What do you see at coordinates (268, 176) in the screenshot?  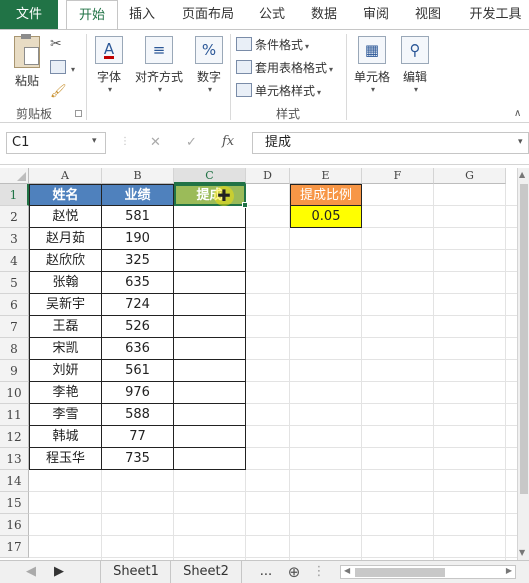 I see `column-header-d: D` at bounding box center [268, 176].